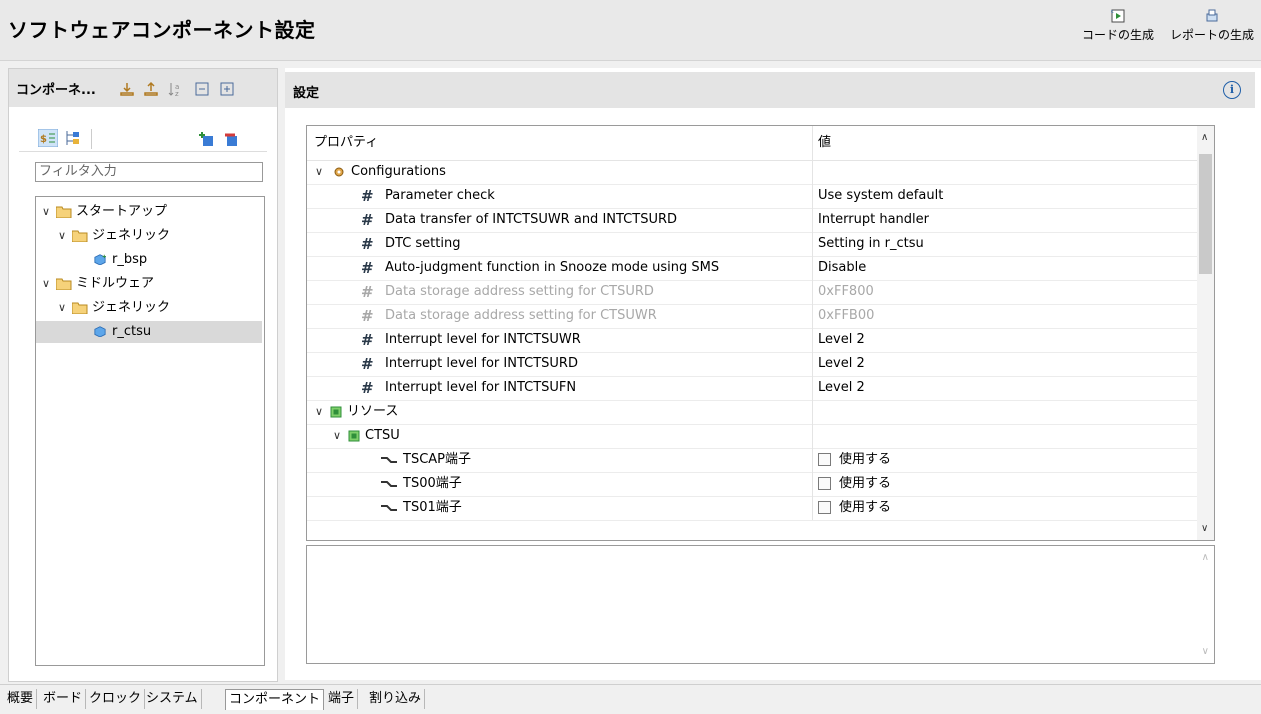 Image resolution: width=1261 pixels, height=714 pixels. I want to click on tab-system: システム, so click(172, 699).